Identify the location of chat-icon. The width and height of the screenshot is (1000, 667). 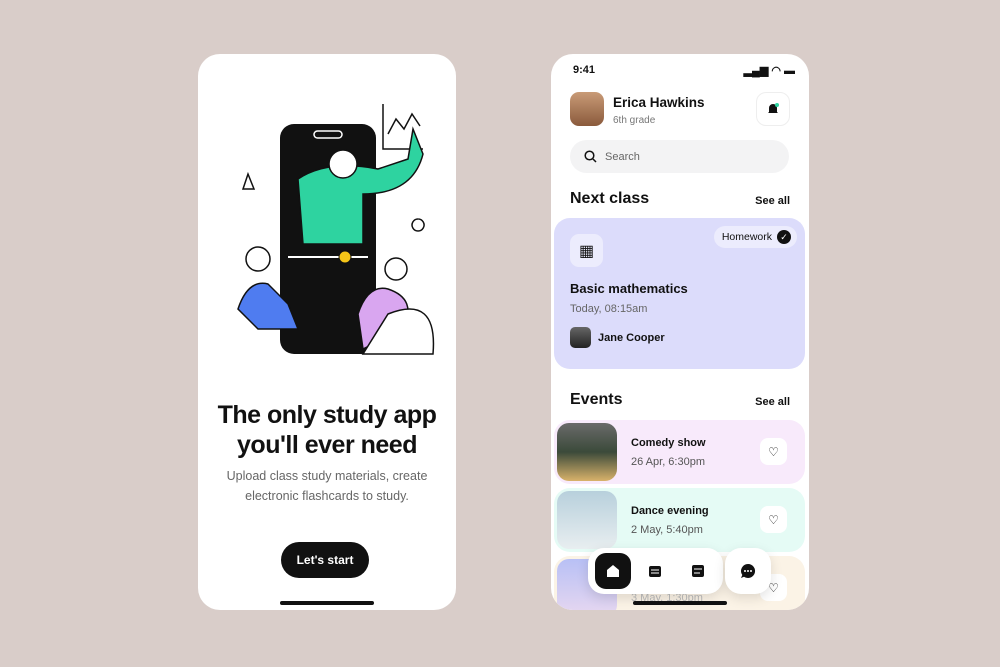
(748, 570).